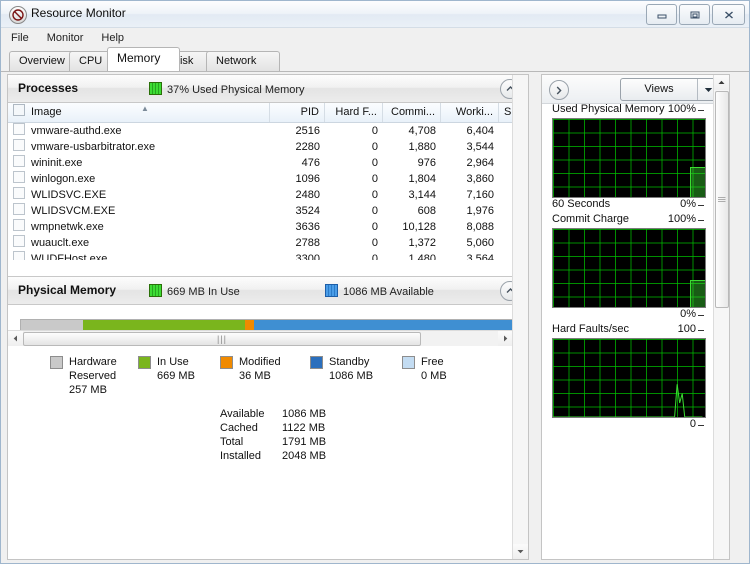  What do you see at coordinates (559, 90) in the screenshot?
I see `expand-panel-button` at bounding box center [559, 90].